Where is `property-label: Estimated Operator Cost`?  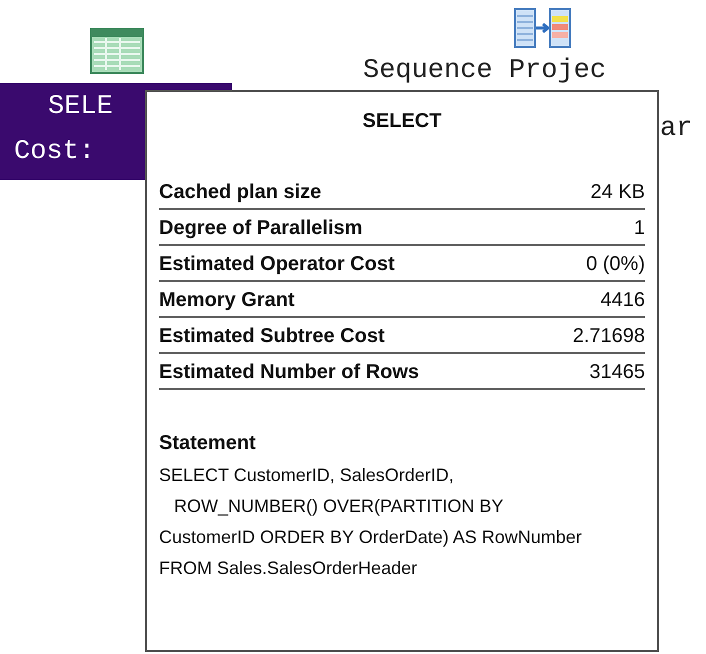 property-label: Estimated Operator Cost is located at coordinates (277, 264).